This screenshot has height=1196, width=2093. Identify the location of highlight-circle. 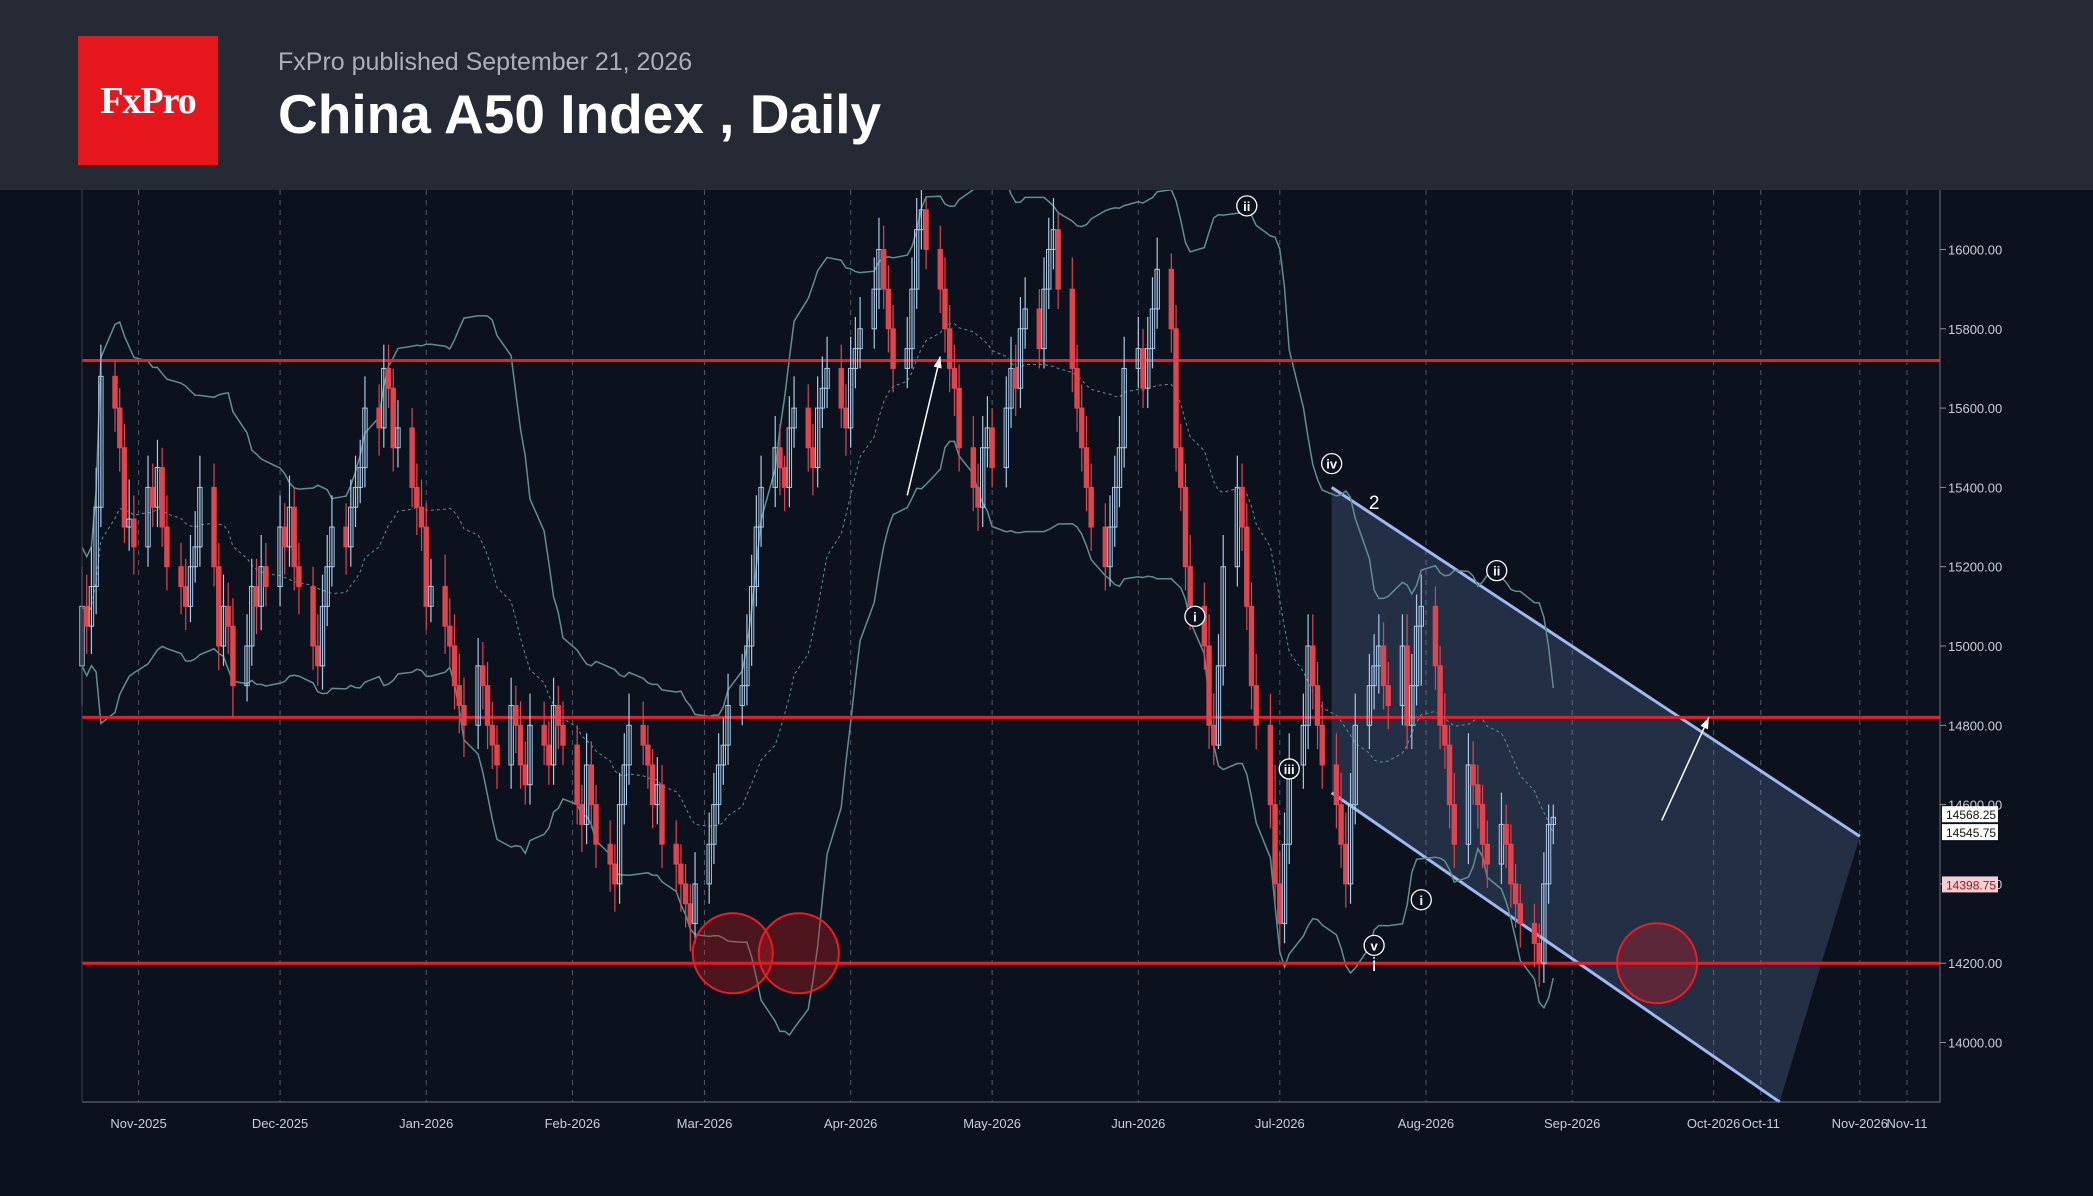
(1657, 963).